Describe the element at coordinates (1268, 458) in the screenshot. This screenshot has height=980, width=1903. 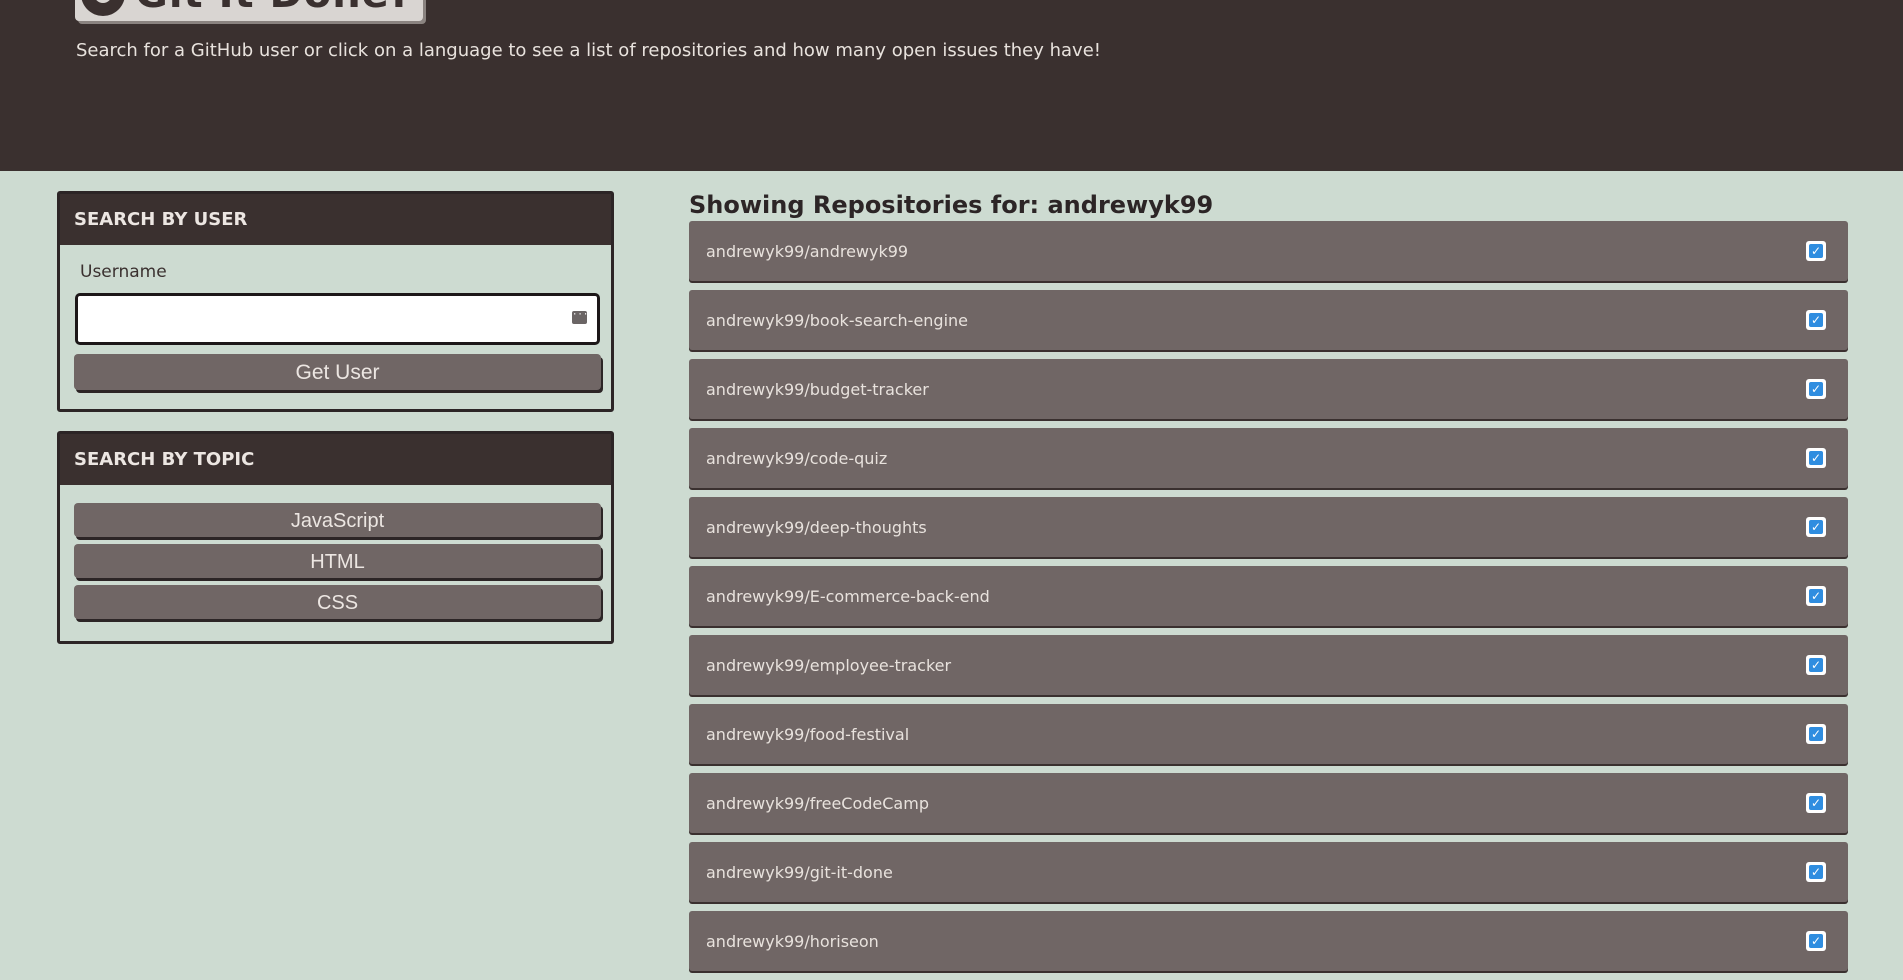
I see `repo-item: andrewyk99/code-quiz ✓` at that location.